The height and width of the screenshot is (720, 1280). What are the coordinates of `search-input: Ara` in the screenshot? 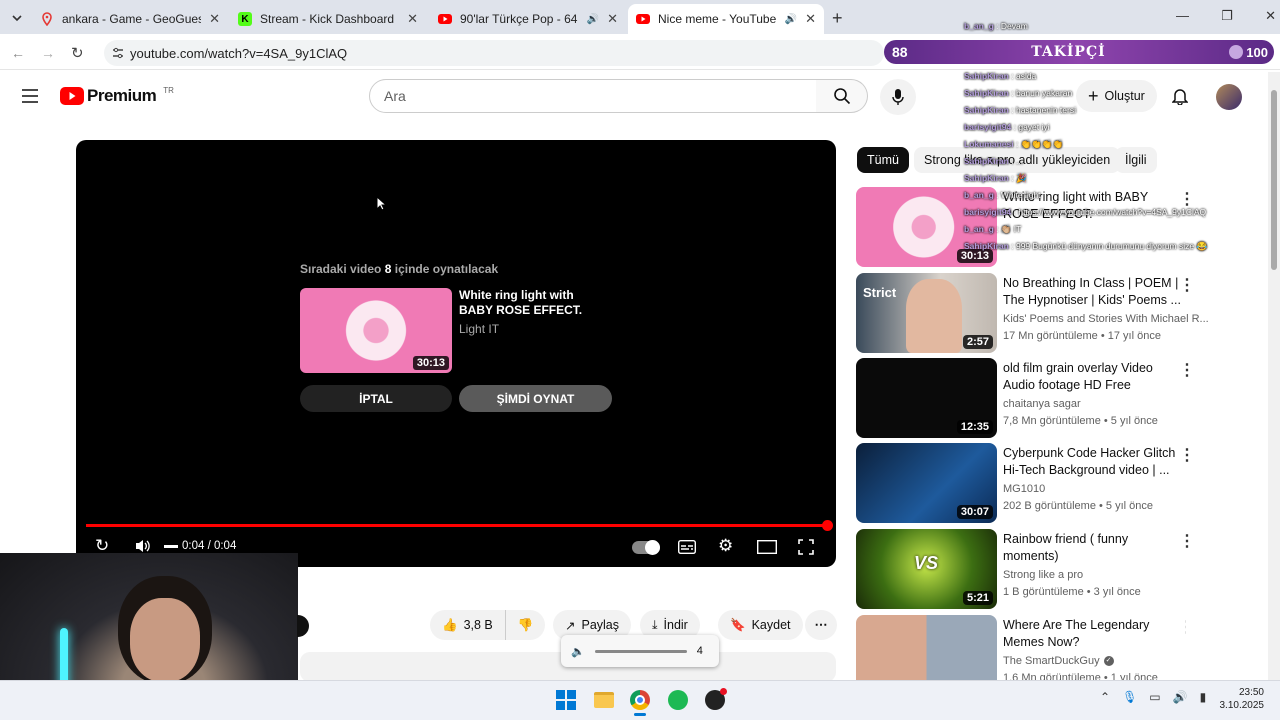 It's located at (593, 96).